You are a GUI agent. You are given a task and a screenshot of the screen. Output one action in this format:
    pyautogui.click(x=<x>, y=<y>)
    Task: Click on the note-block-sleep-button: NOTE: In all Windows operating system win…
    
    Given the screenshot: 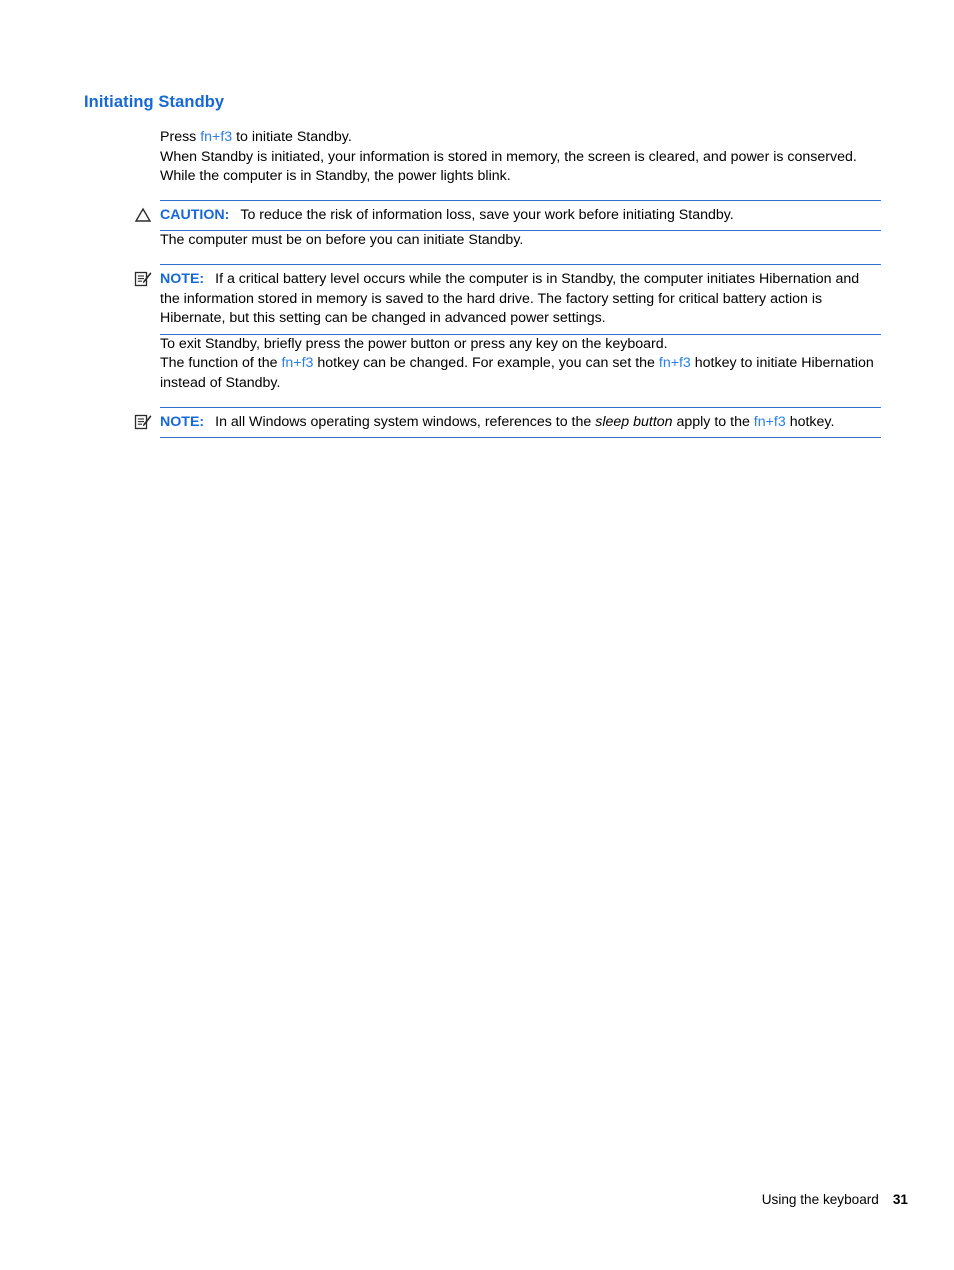 What is the action you would take?
    pyautogui.click(x=507, y=422)
    